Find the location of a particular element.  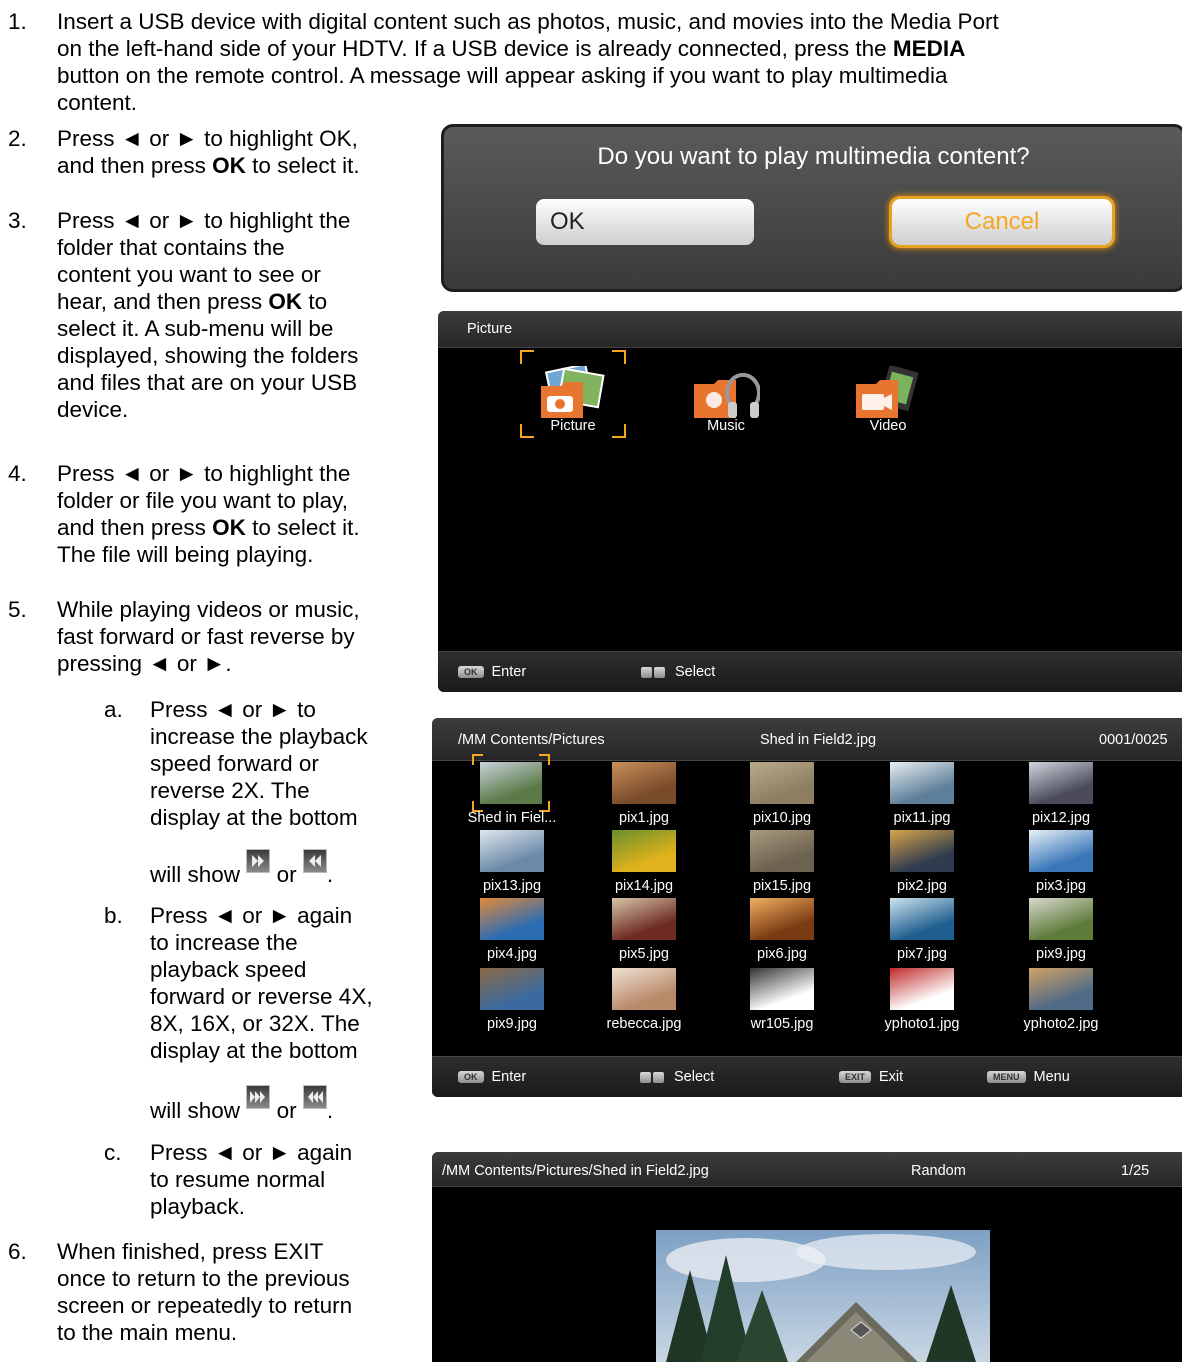

step-text: and files that are on your USB is located at coordinates (207, 382).